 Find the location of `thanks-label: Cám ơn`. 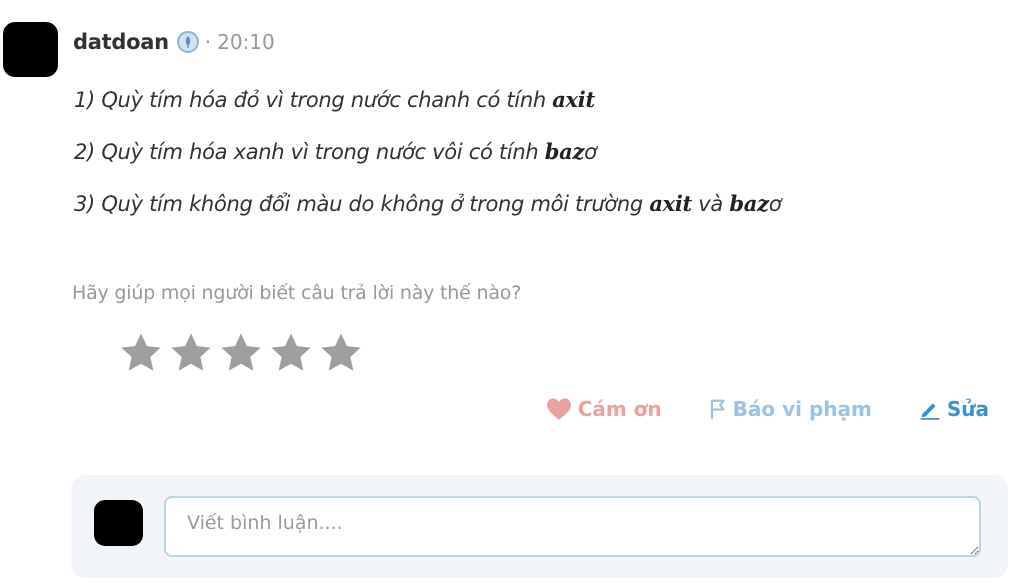

thanks-label: Cám ơn is located at coordinates (619, 409).